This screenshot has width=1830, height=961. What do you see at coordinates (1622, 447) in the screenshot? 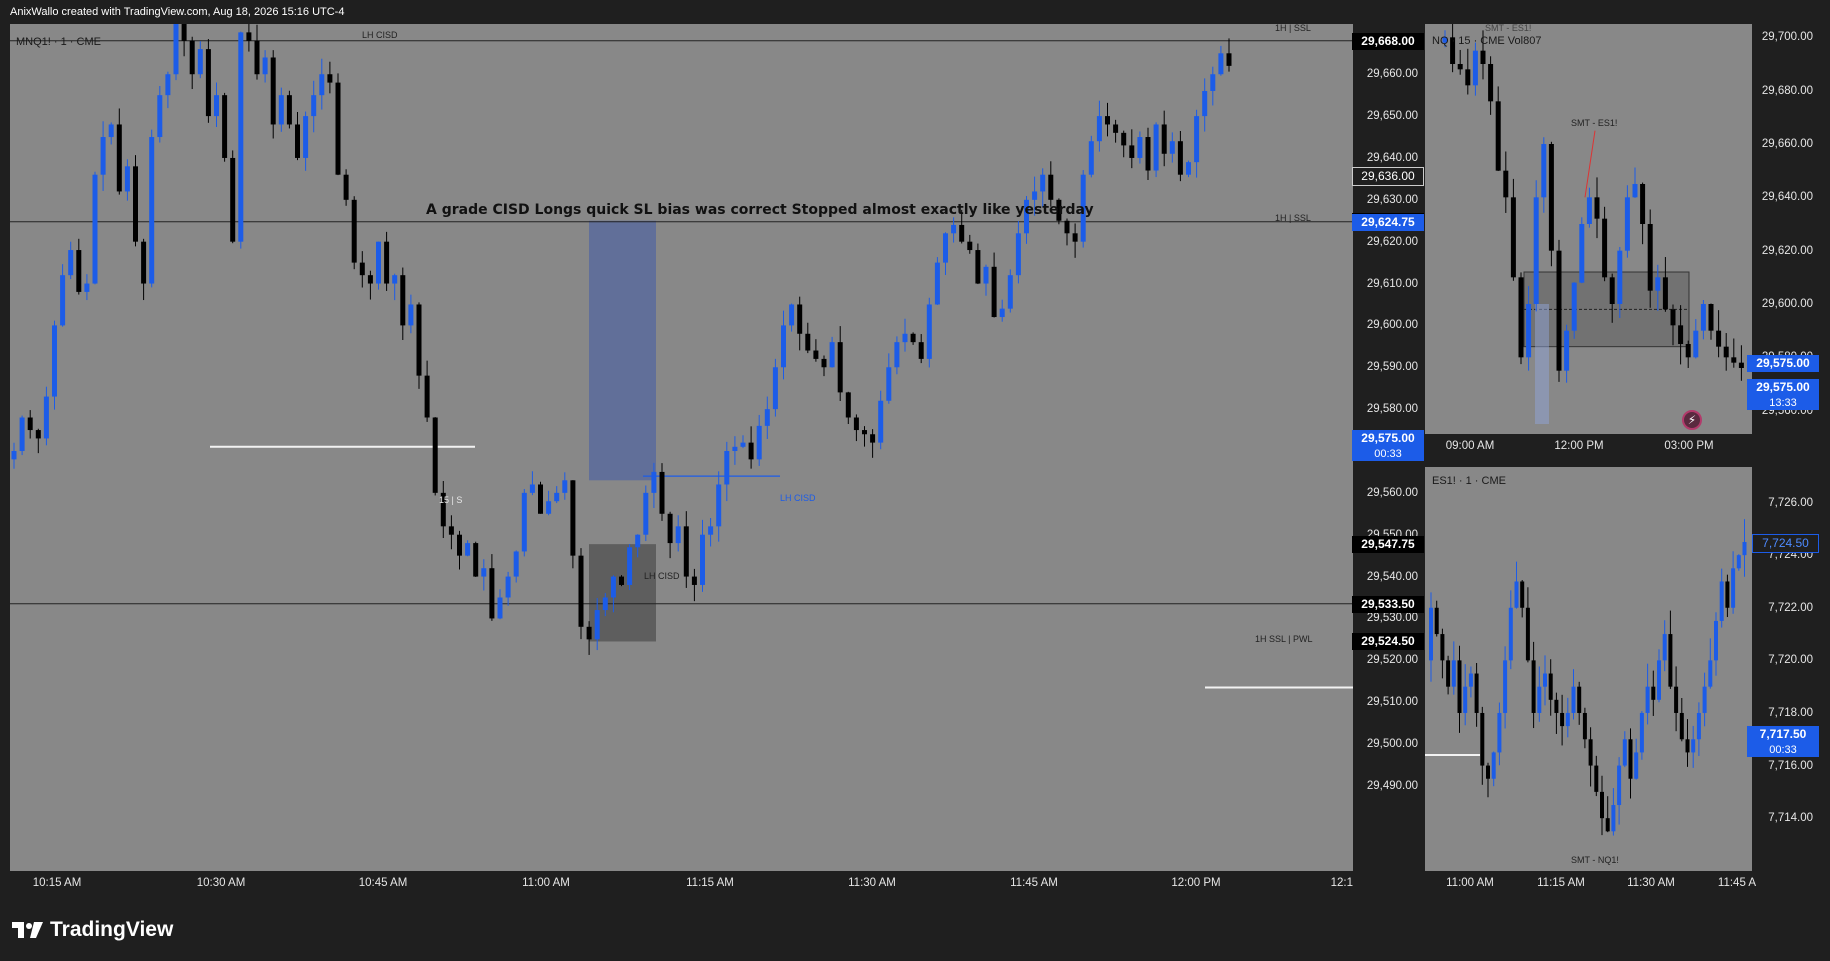
I see `nq-time-axis: 09:00 AM 12:00 PM 03:00 PM` at bounding box center [1622, 447].